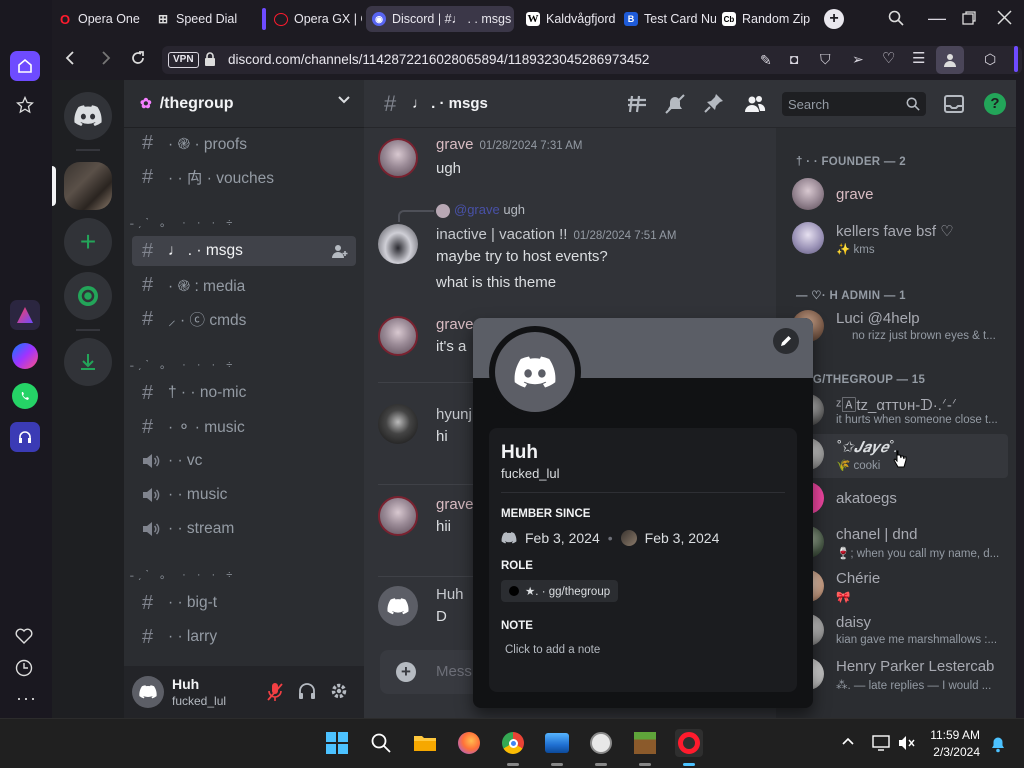  What do you see at coordinates (425, 743) in the screenshot?
I see `file-explorer-icon` at bounding box center [425, 743].